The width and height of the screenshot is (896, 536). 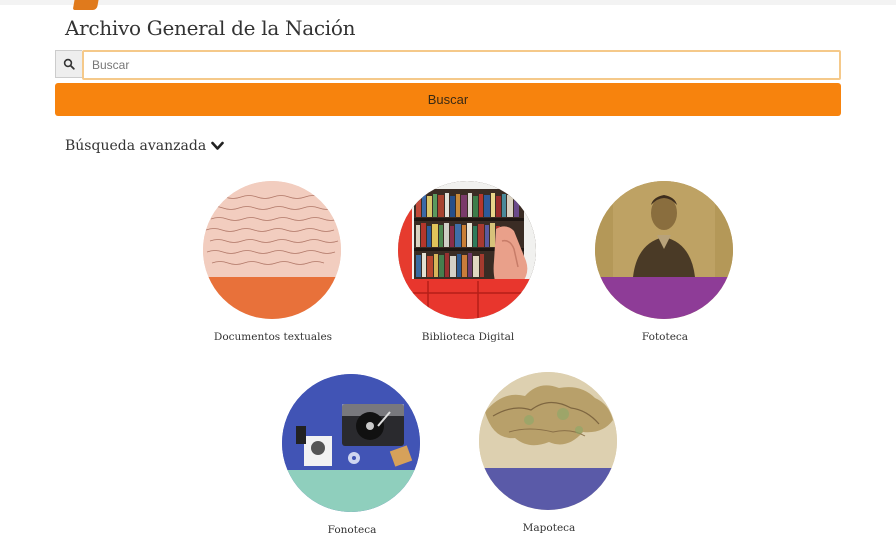 I want to click on sepia-portrait-image, so click(x=664, y=250).